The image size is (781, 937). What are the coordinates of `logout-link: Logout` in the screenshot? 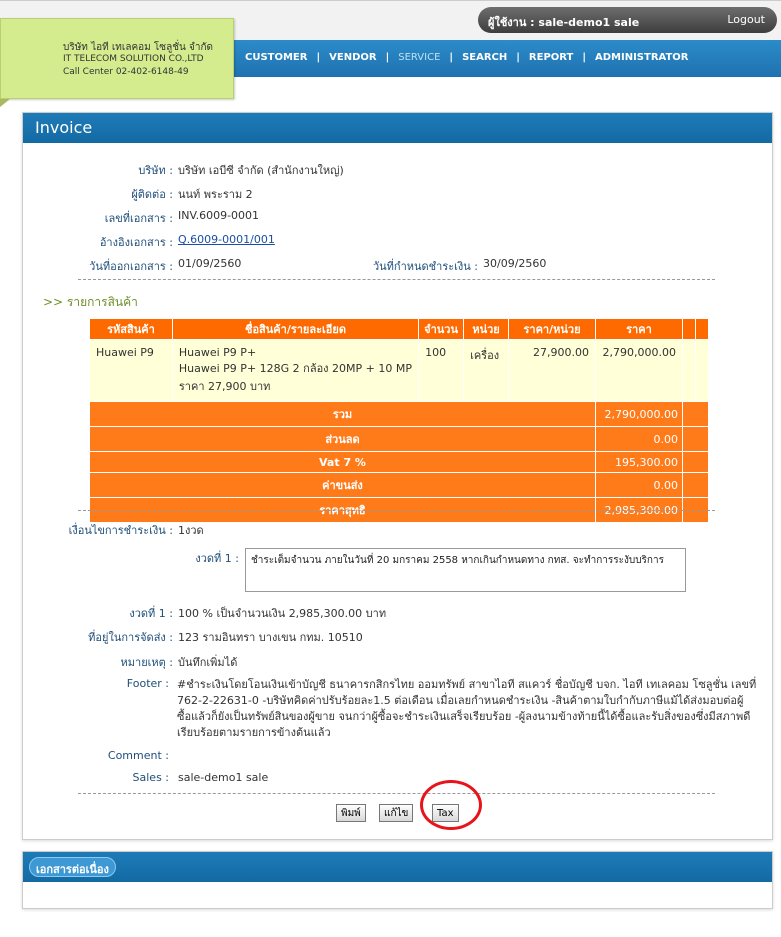 It's located at (746, 19).